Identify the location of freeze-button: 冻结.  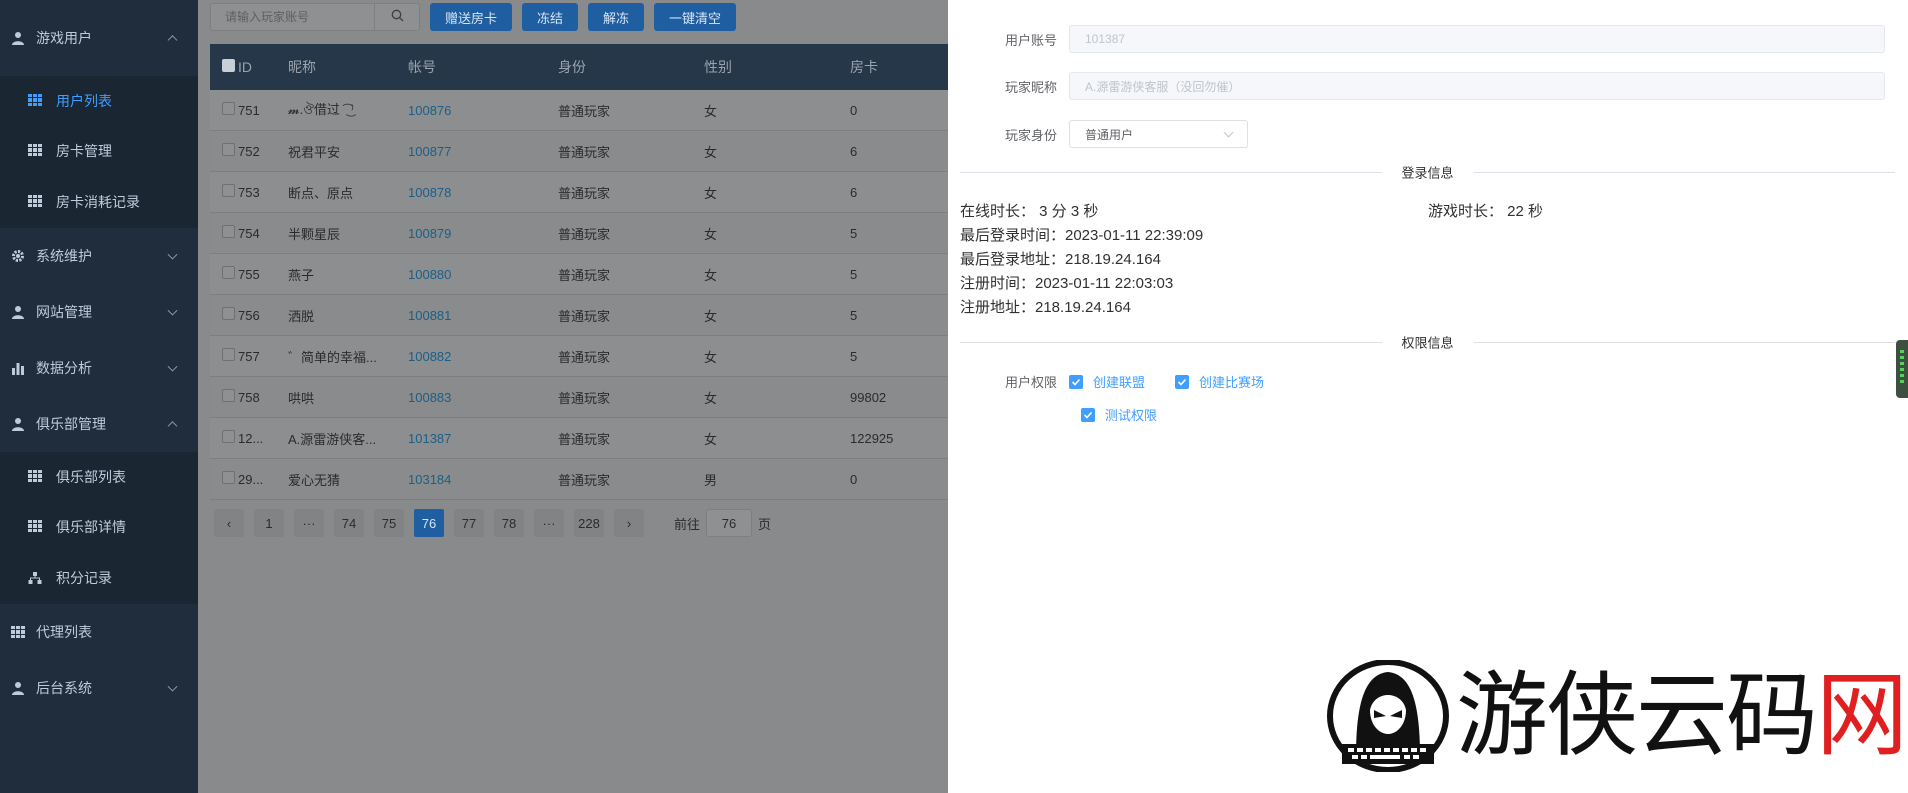
(550, 17).